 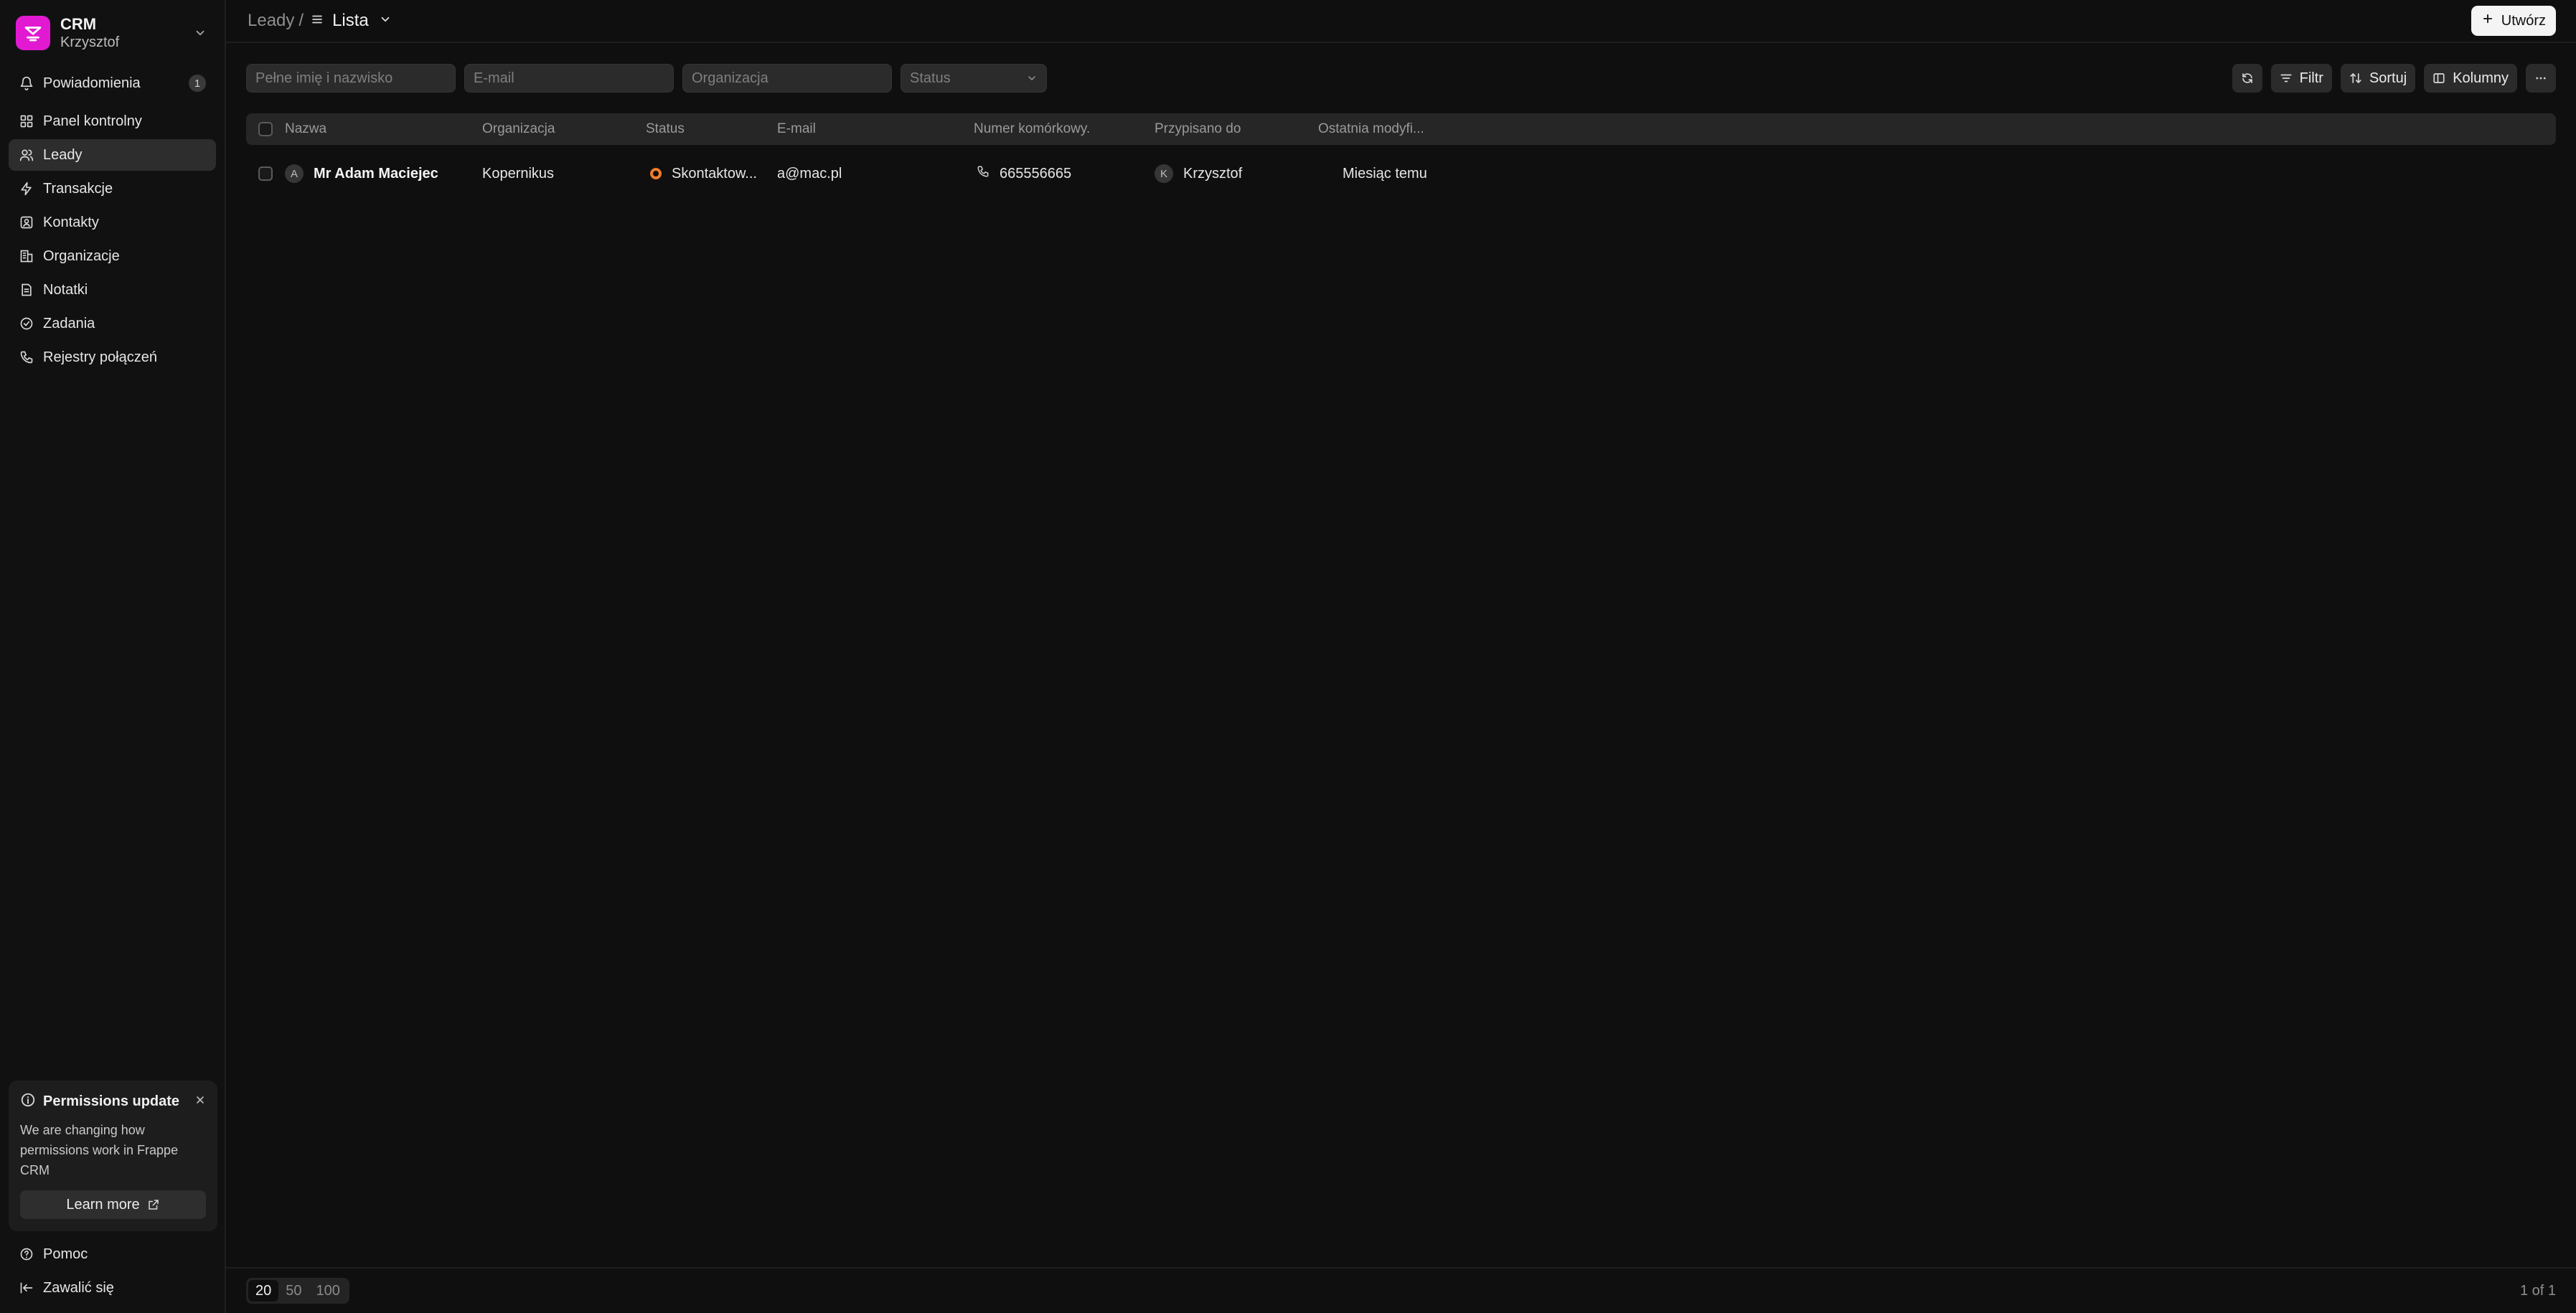 What do you see at coordinates (197, 83) in the screenshot?
I see `notifications-count-badge: 1` at bounding box center [197, 83].